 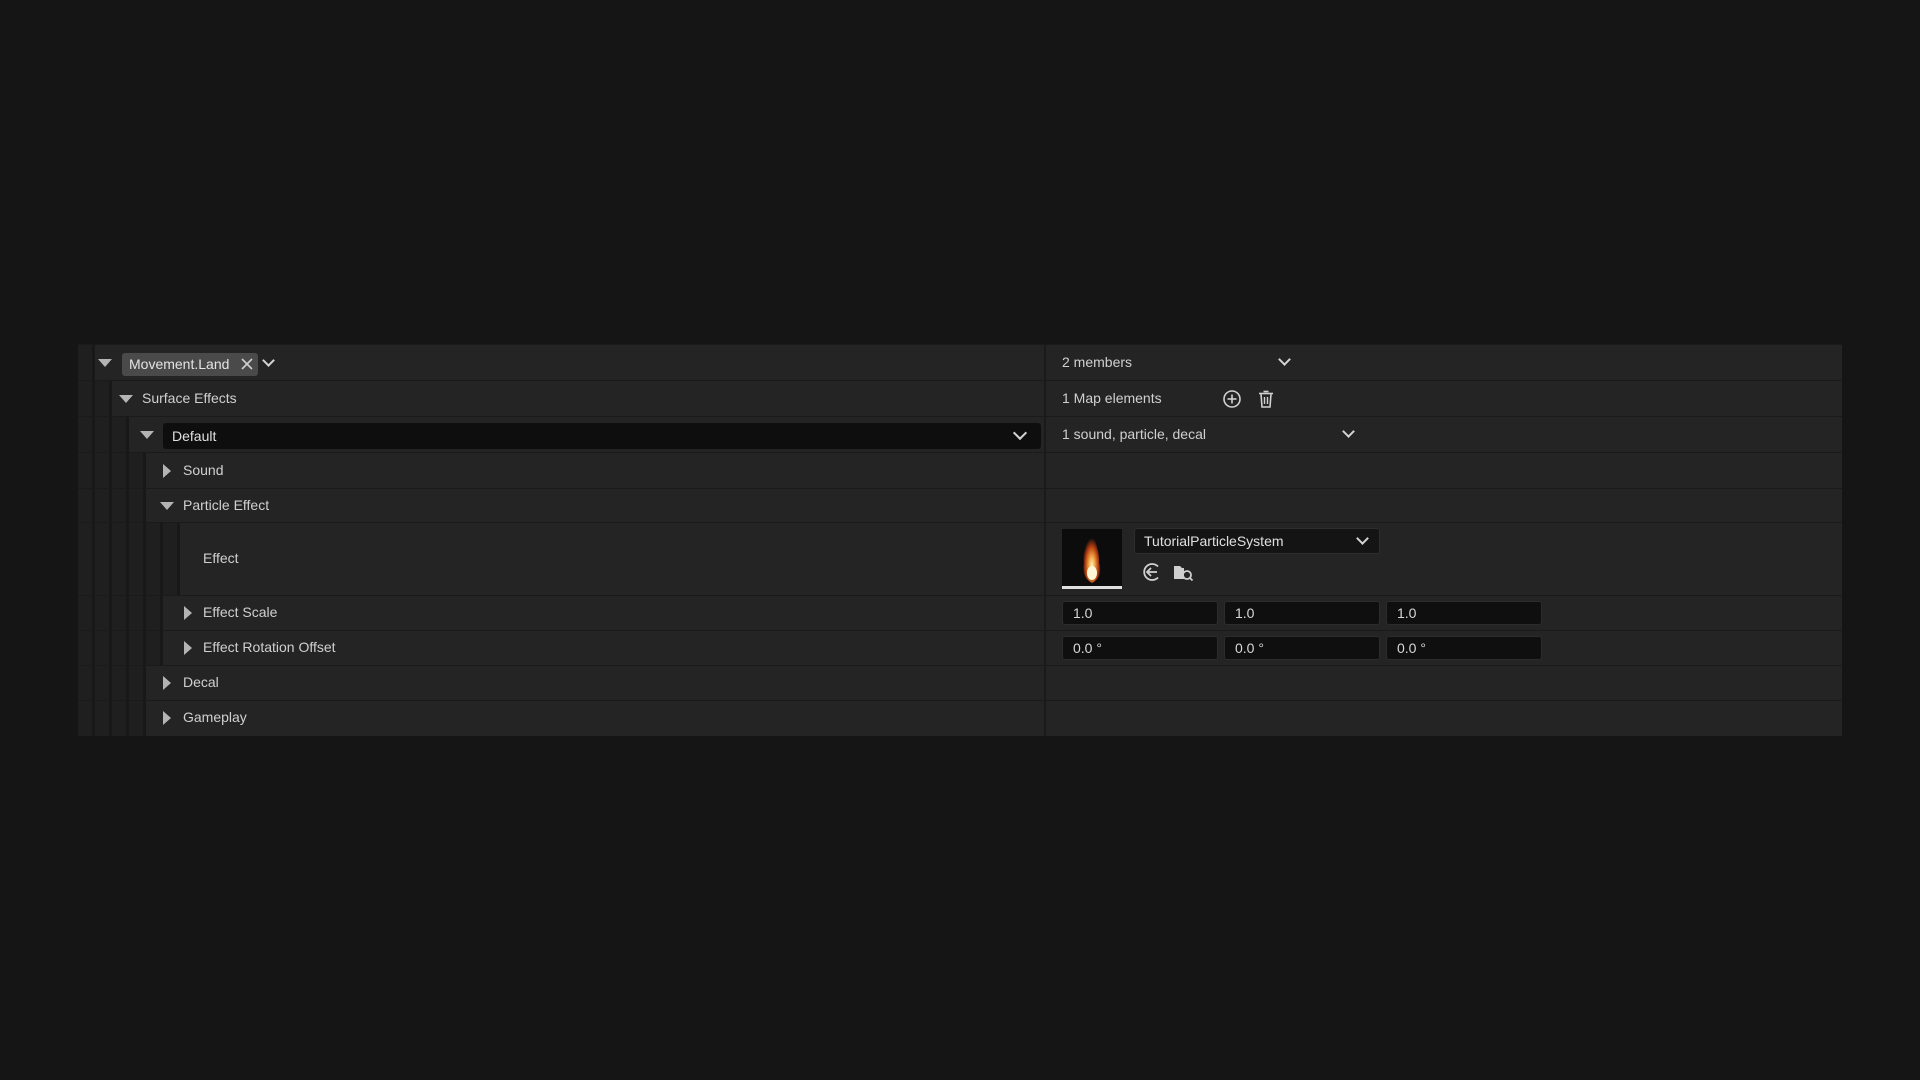 I want to click on effect-scale-label: Effect Scale, so click(x=240, y=612).